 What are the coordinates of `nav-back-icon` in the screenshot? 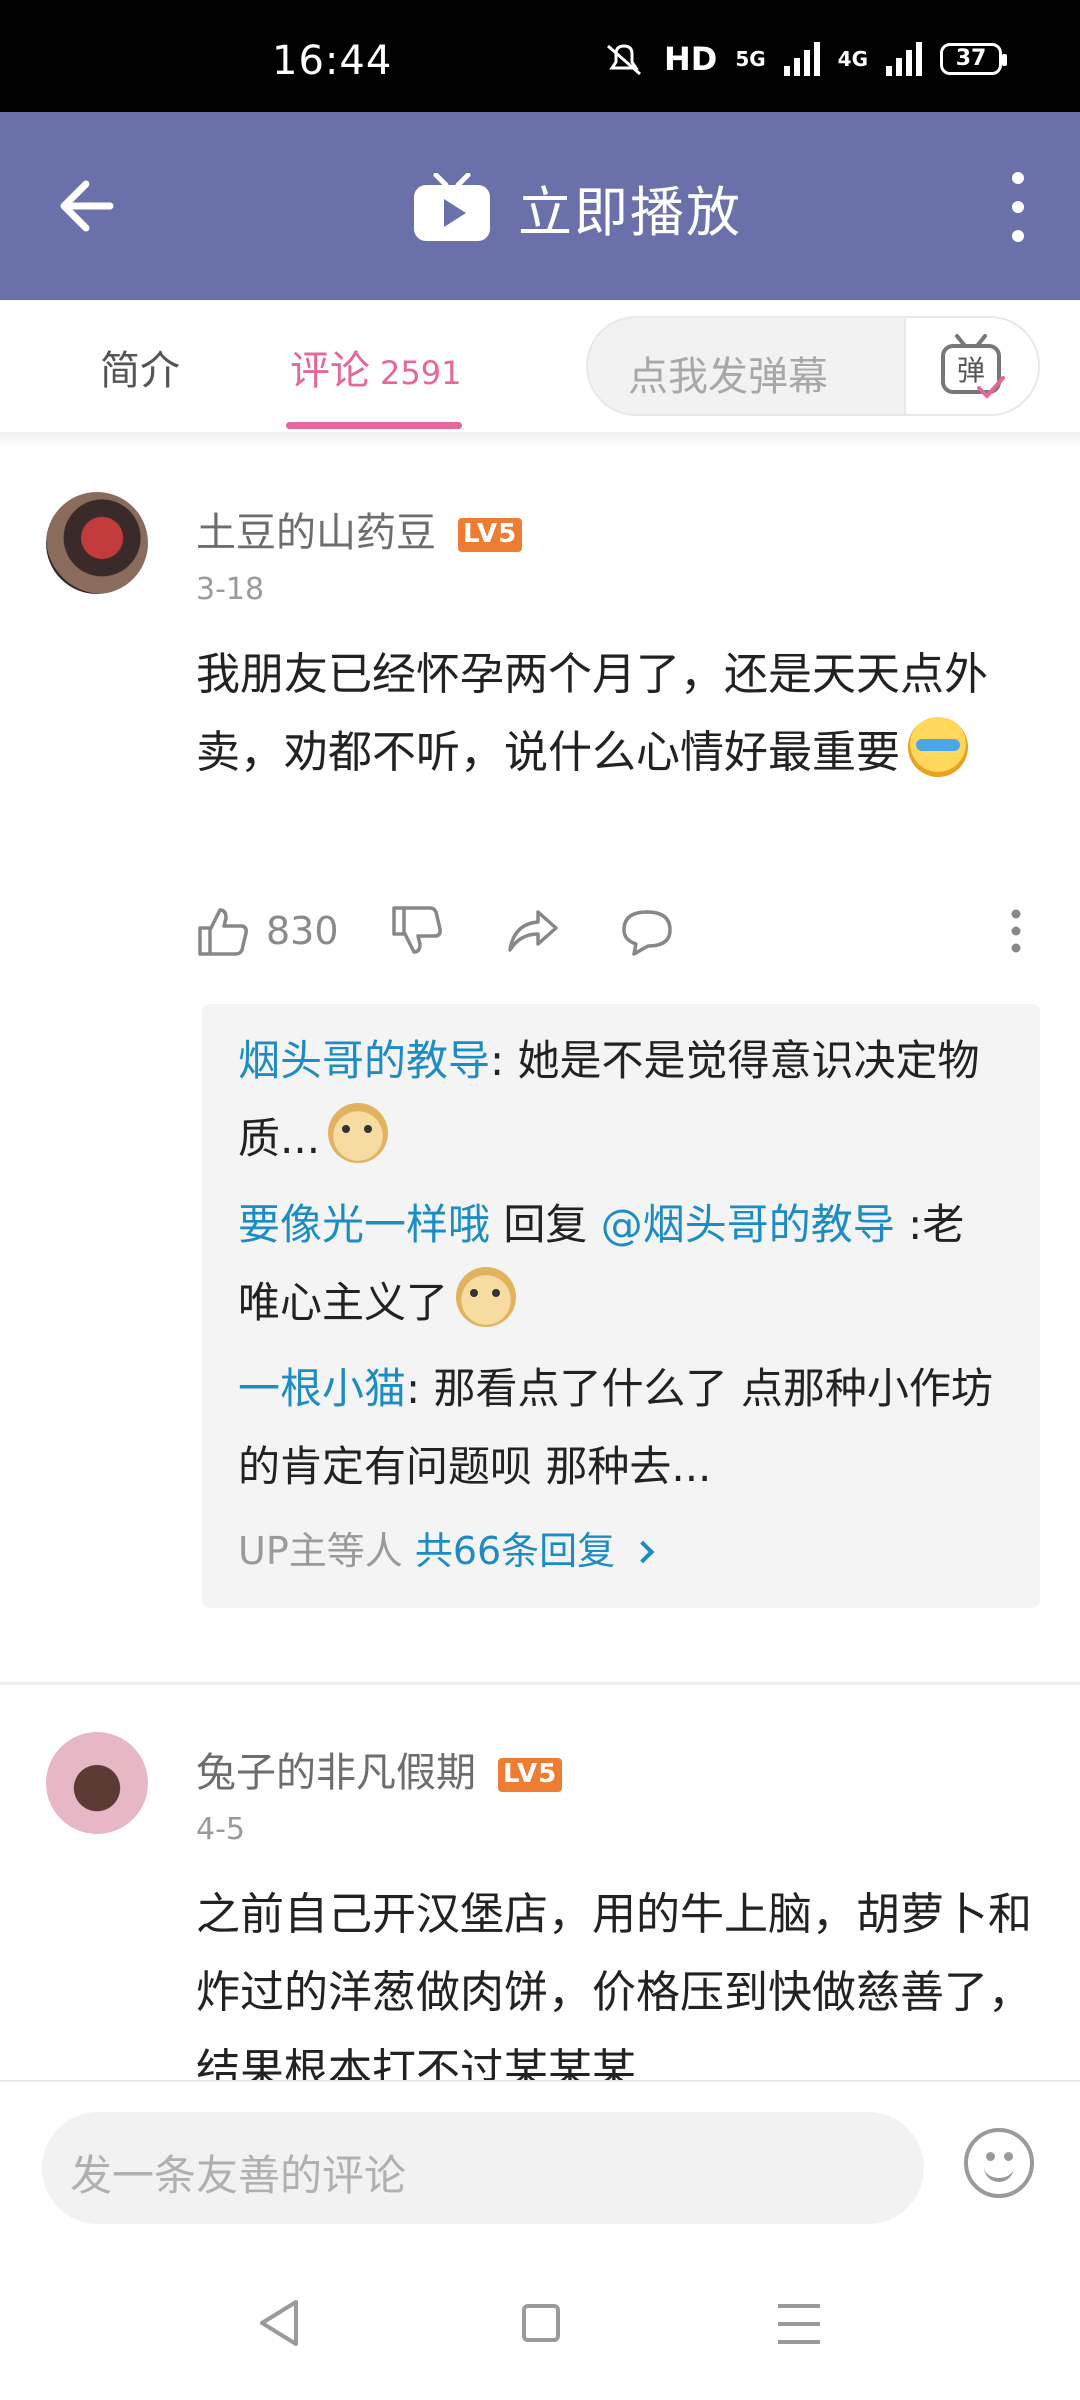 It's located at (279, 2323).